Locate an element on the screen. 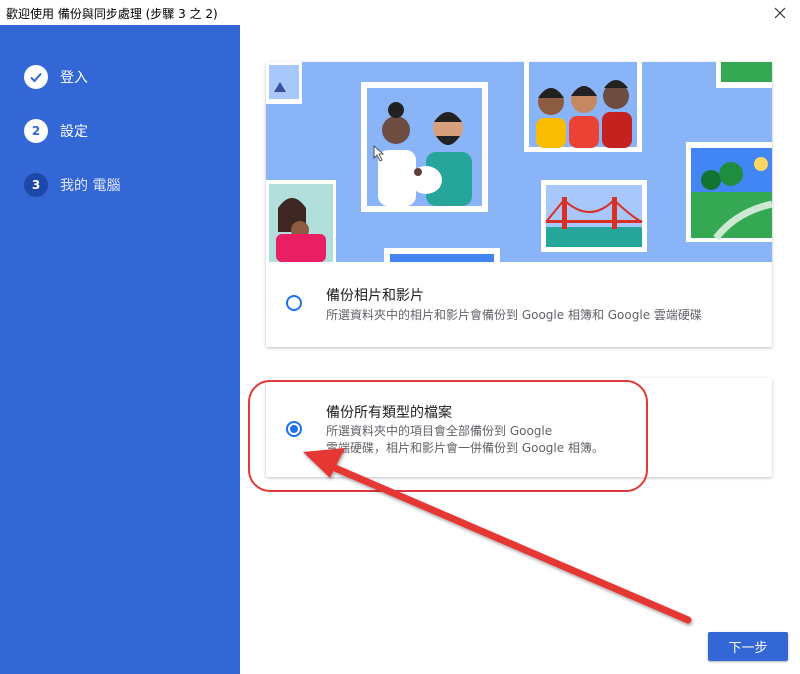 The image size is (800, 674). radio-all-files is located at coordinates (294, 429).